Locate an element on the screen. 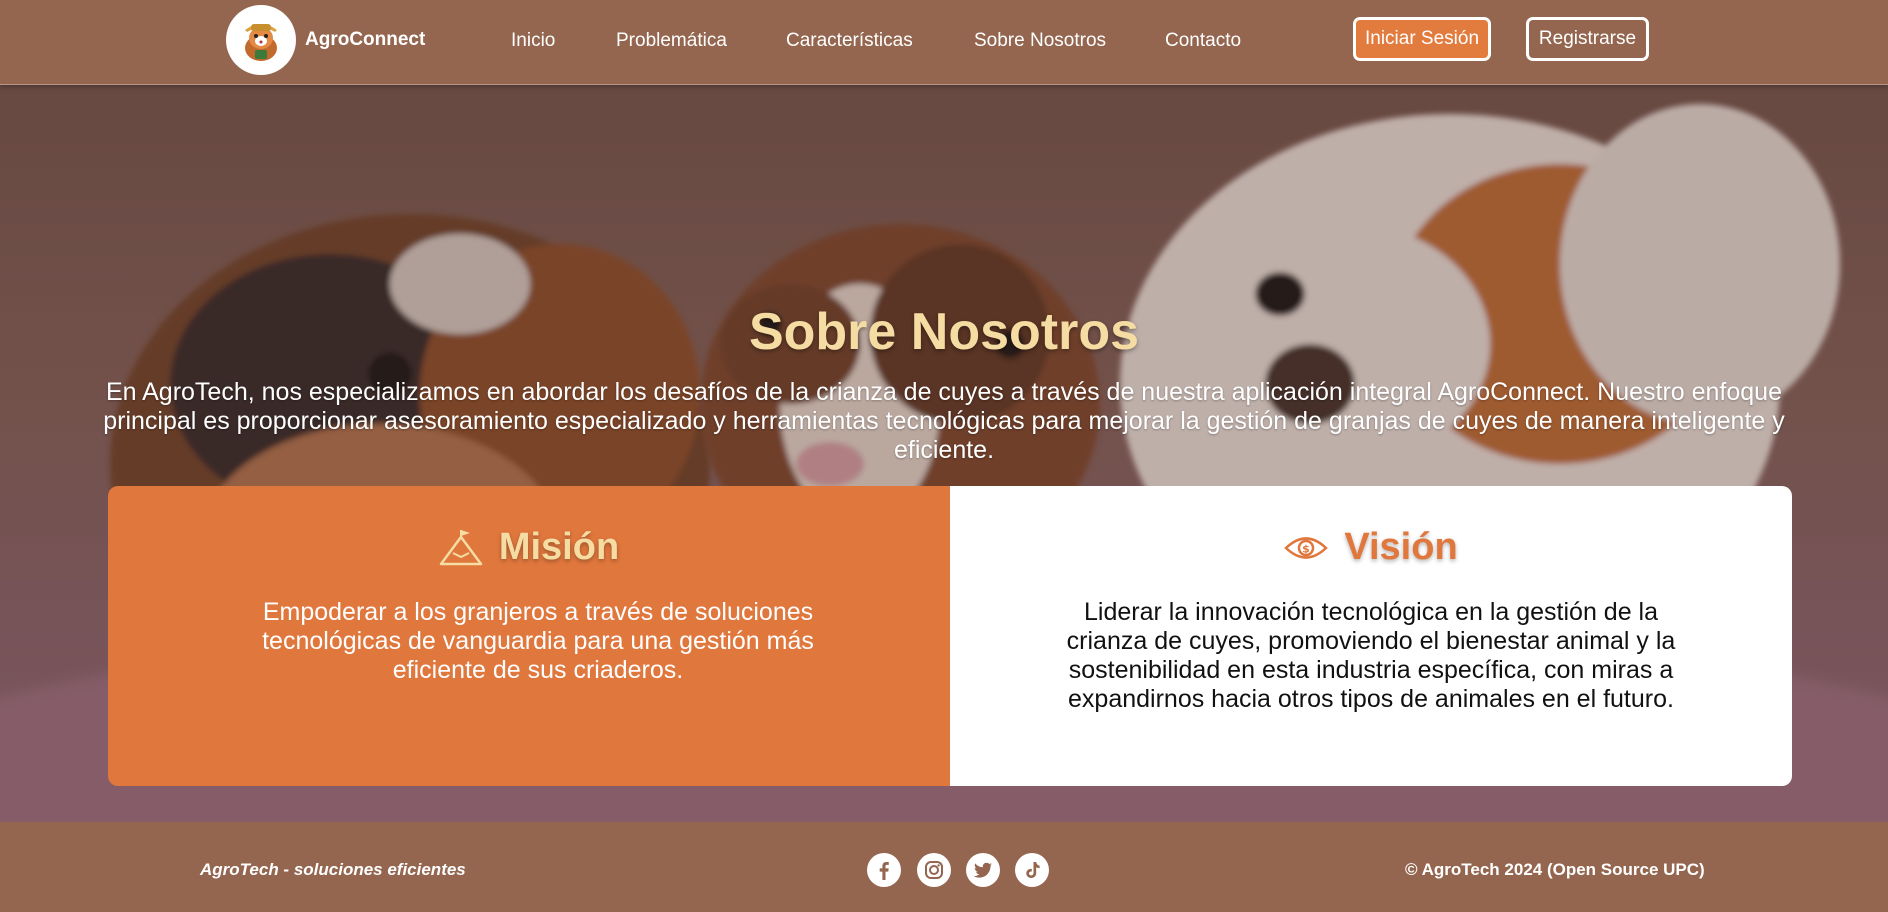 This screenshot has width=1888, height=912. copyright-text: © AgroTech 2024 (Open Source UPC) is located at coordinates (1555, 869).